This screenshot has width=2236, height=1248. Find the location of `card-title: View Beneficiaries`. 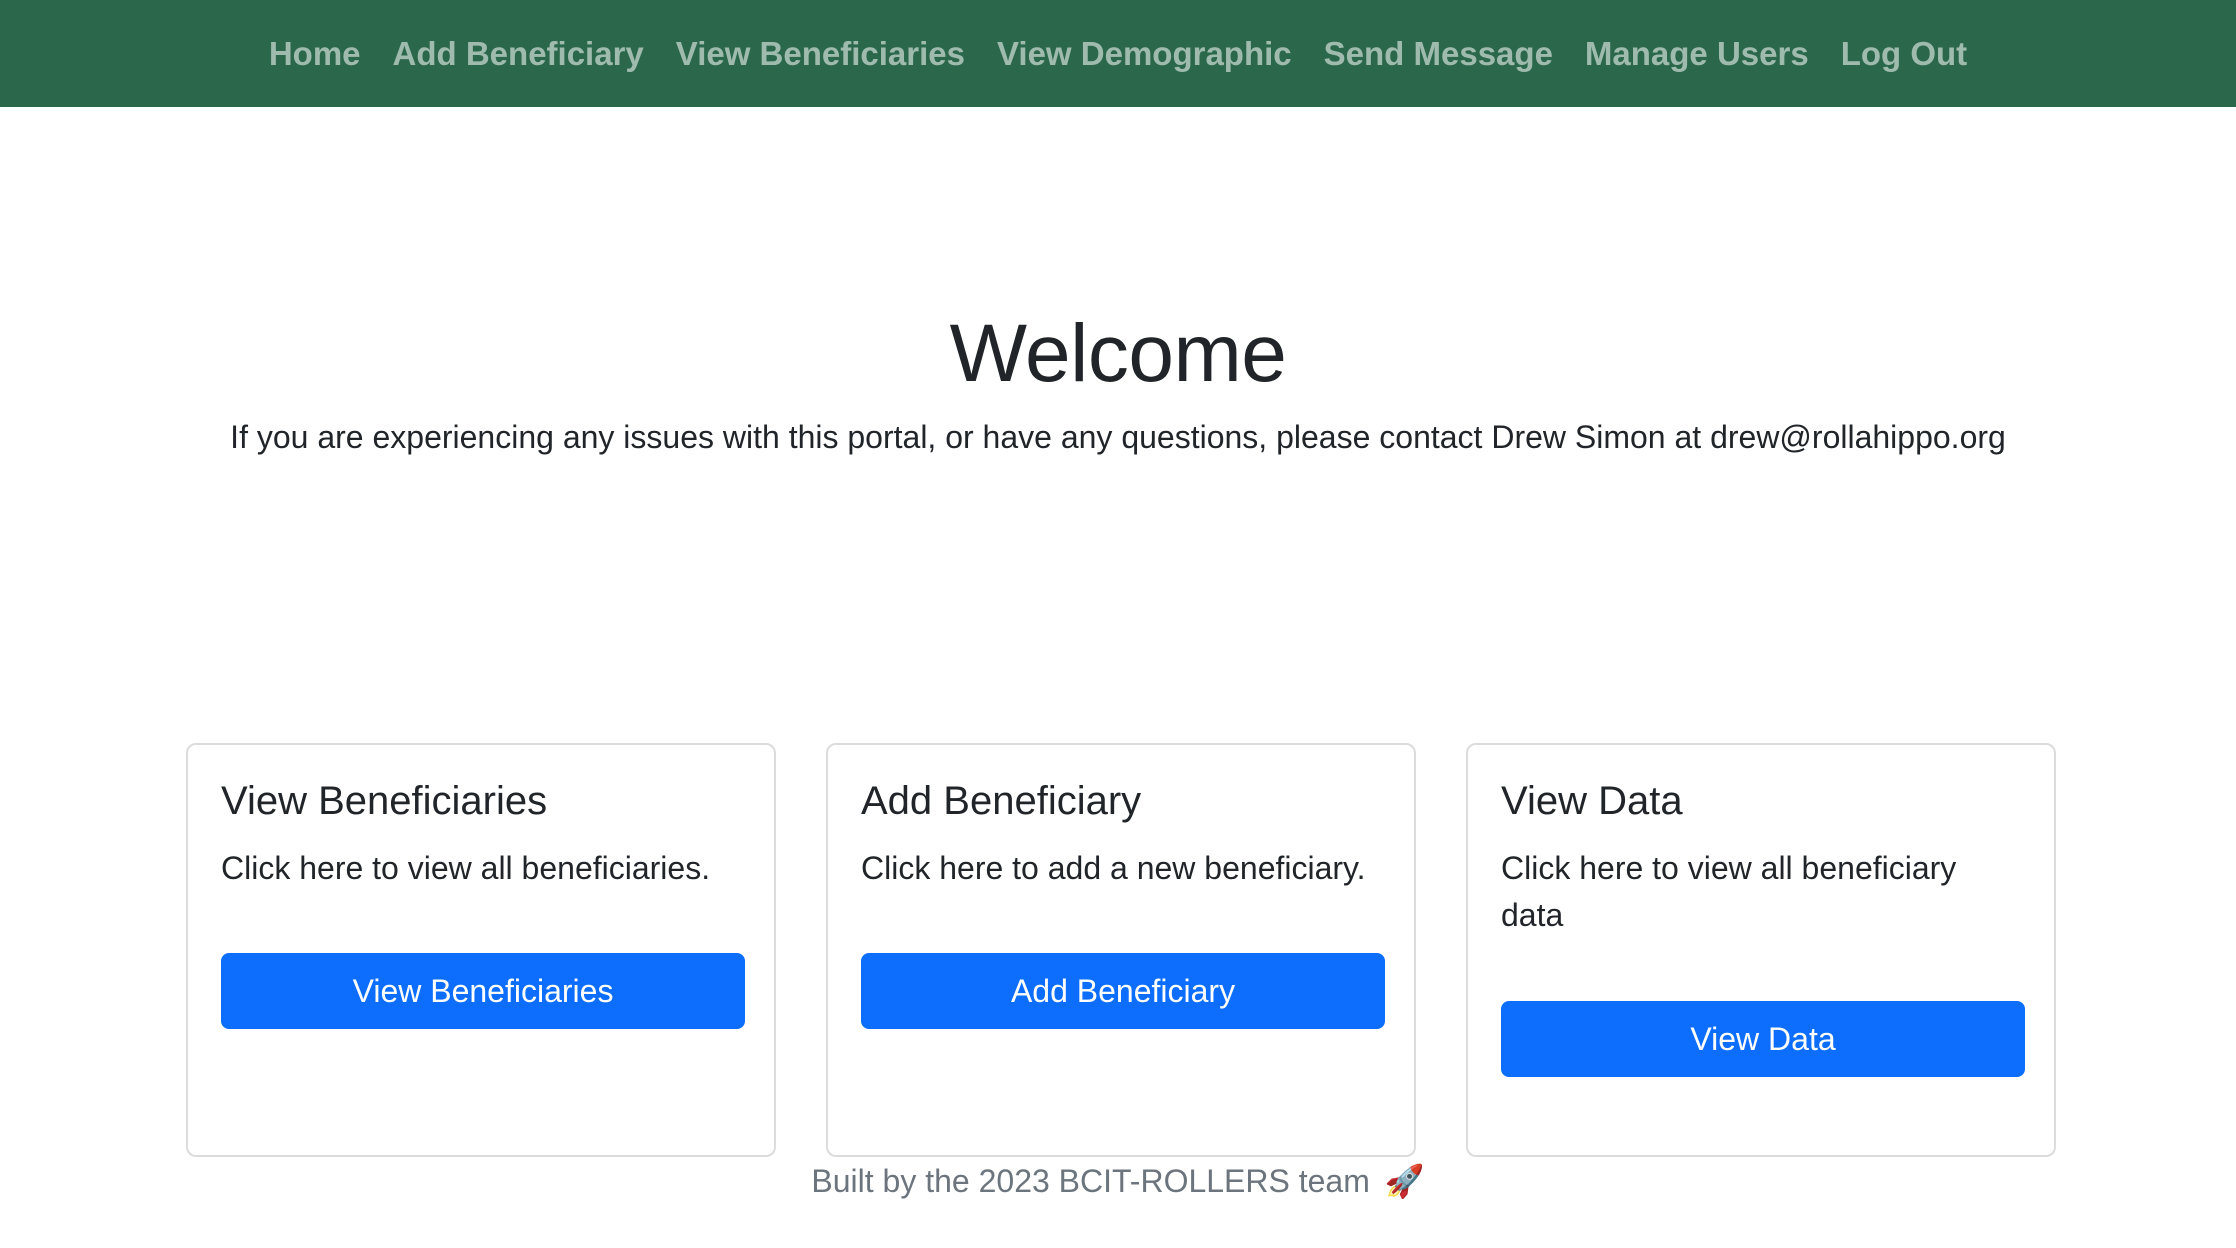

card-title: View Beneficiaries is located at coordinates (384, 801).